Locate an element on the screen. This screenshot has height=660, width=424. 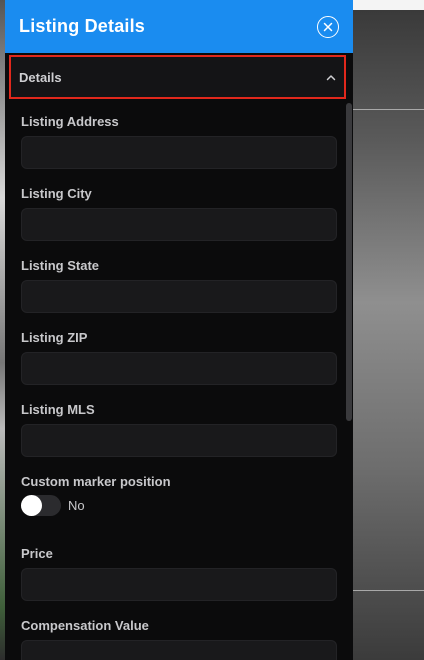
listing-mls-field: Listing MLS is located at coordinates (179, 436).